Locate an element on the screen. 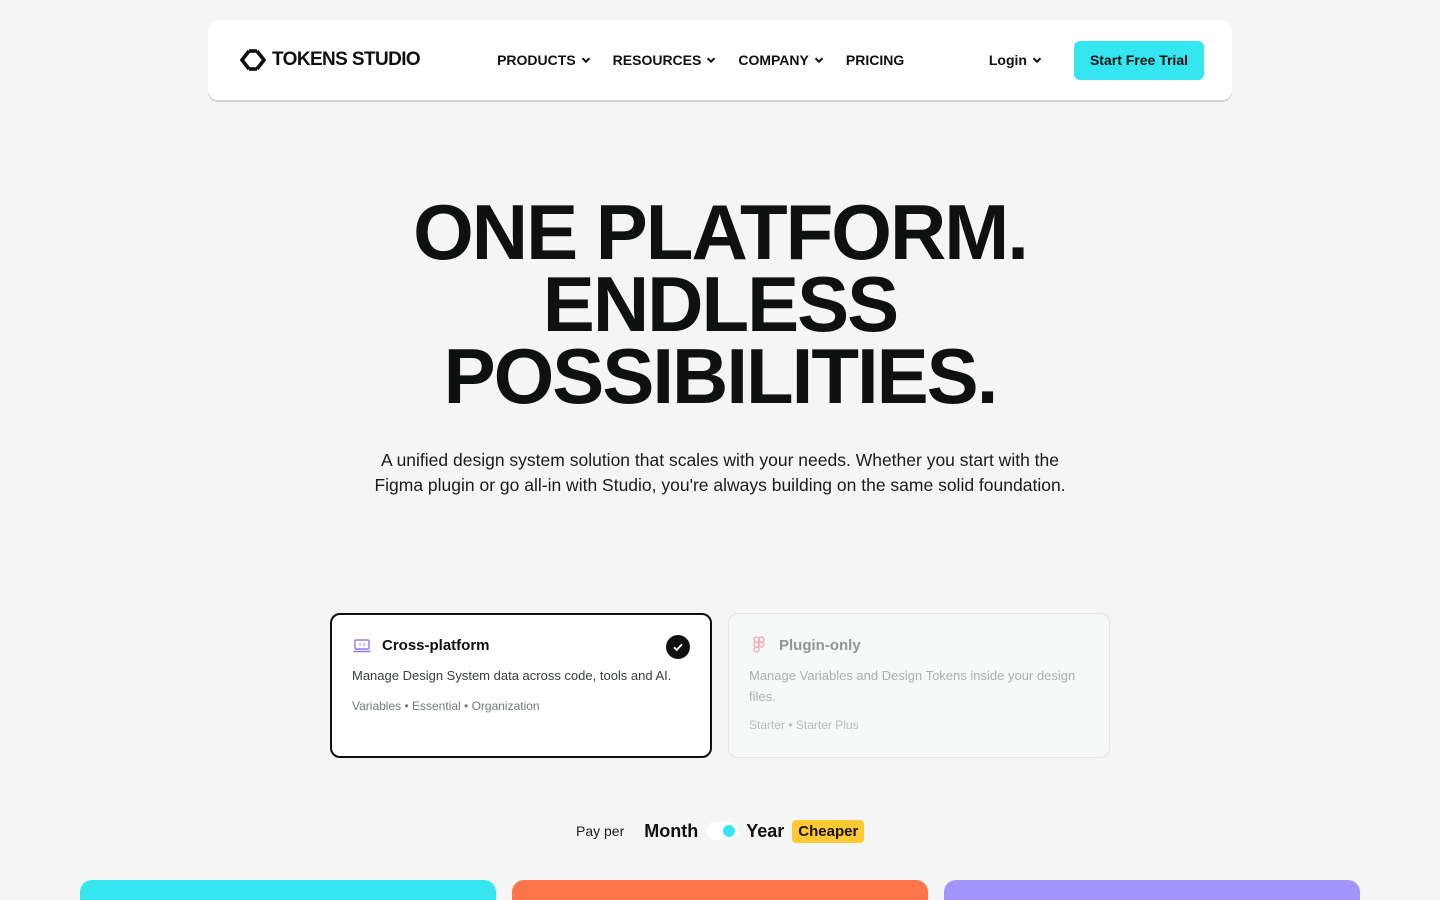  menu-item-label: PRODUCTS is located at coordinates (536, 60).